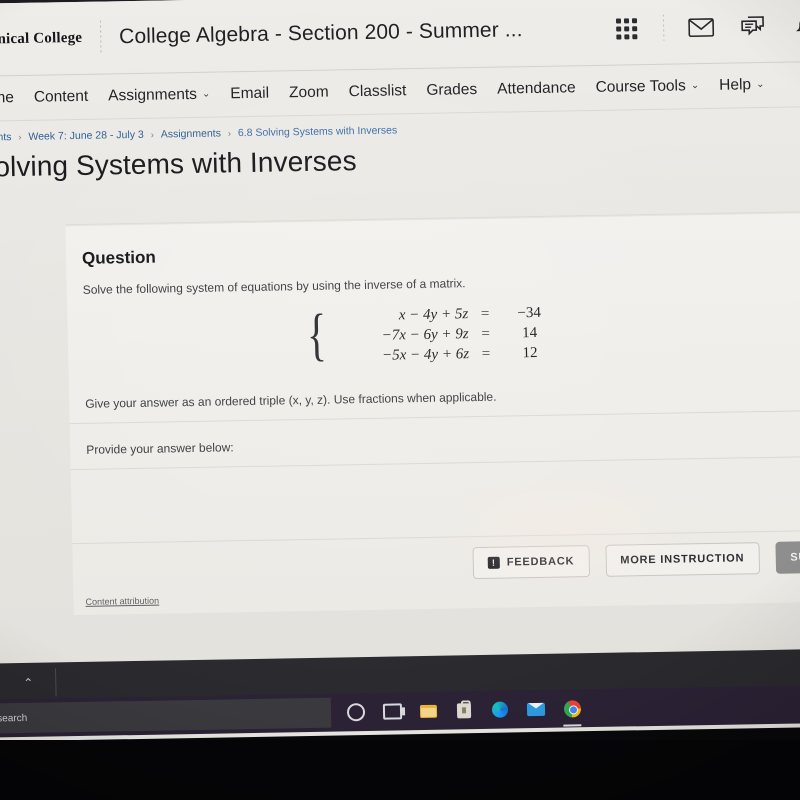 This screenshot has height=800, width=800. I want to click on submit-button: SUBMIT, so click(787, 557).